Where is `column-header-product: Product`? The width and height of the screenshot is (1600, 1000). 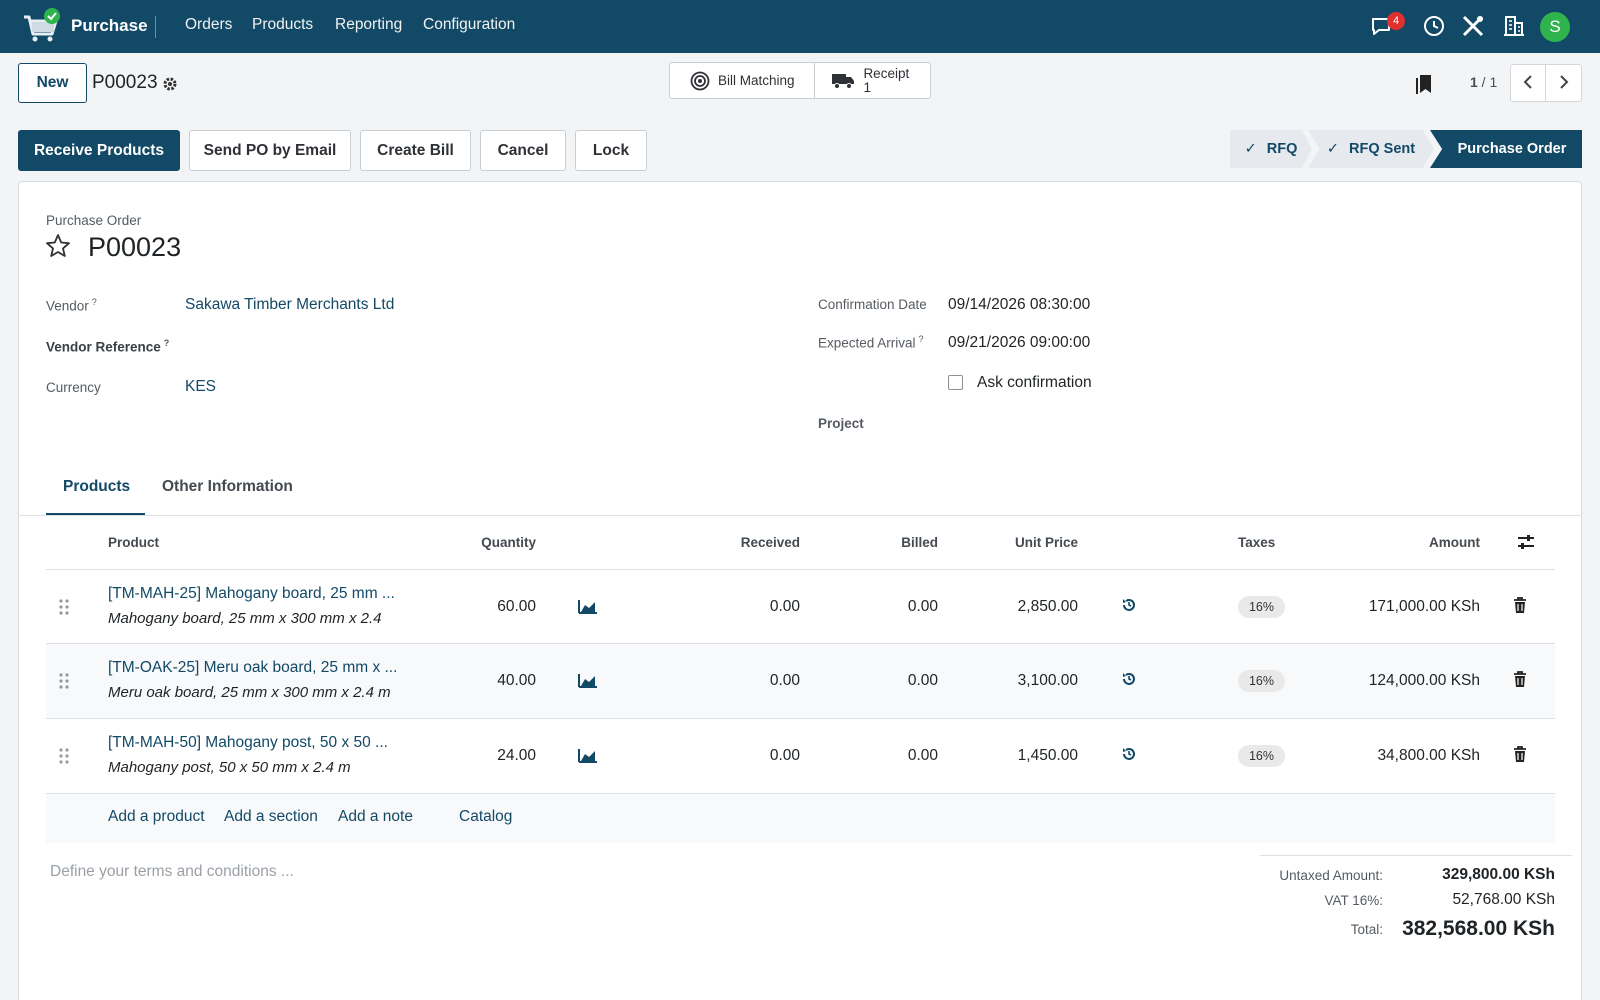
column-header-product: Product is located at coordinates (133, 542).